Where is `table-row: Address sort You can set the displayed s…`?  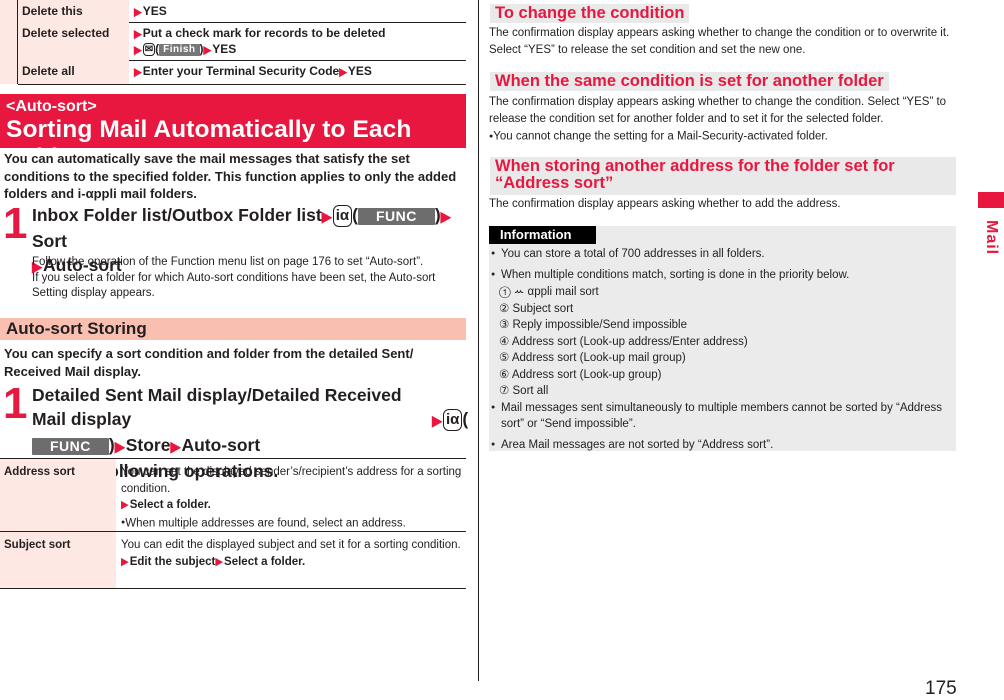 table-row: Address sort You can set the displayed s… is located at coordinates (233, 495).